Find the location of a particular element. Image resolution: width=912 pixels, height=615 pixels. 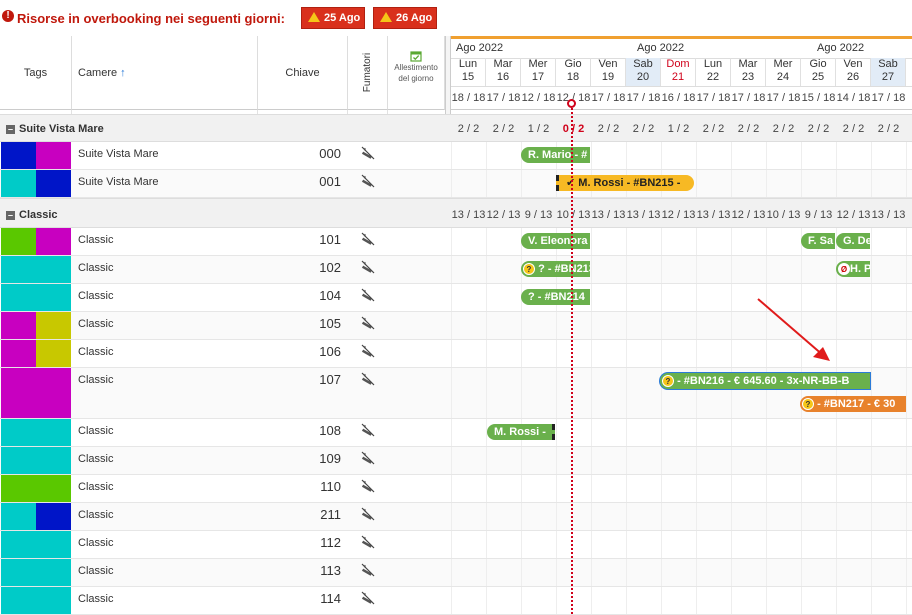

day-header: Sab 20 is located at coordinates (643, 72).